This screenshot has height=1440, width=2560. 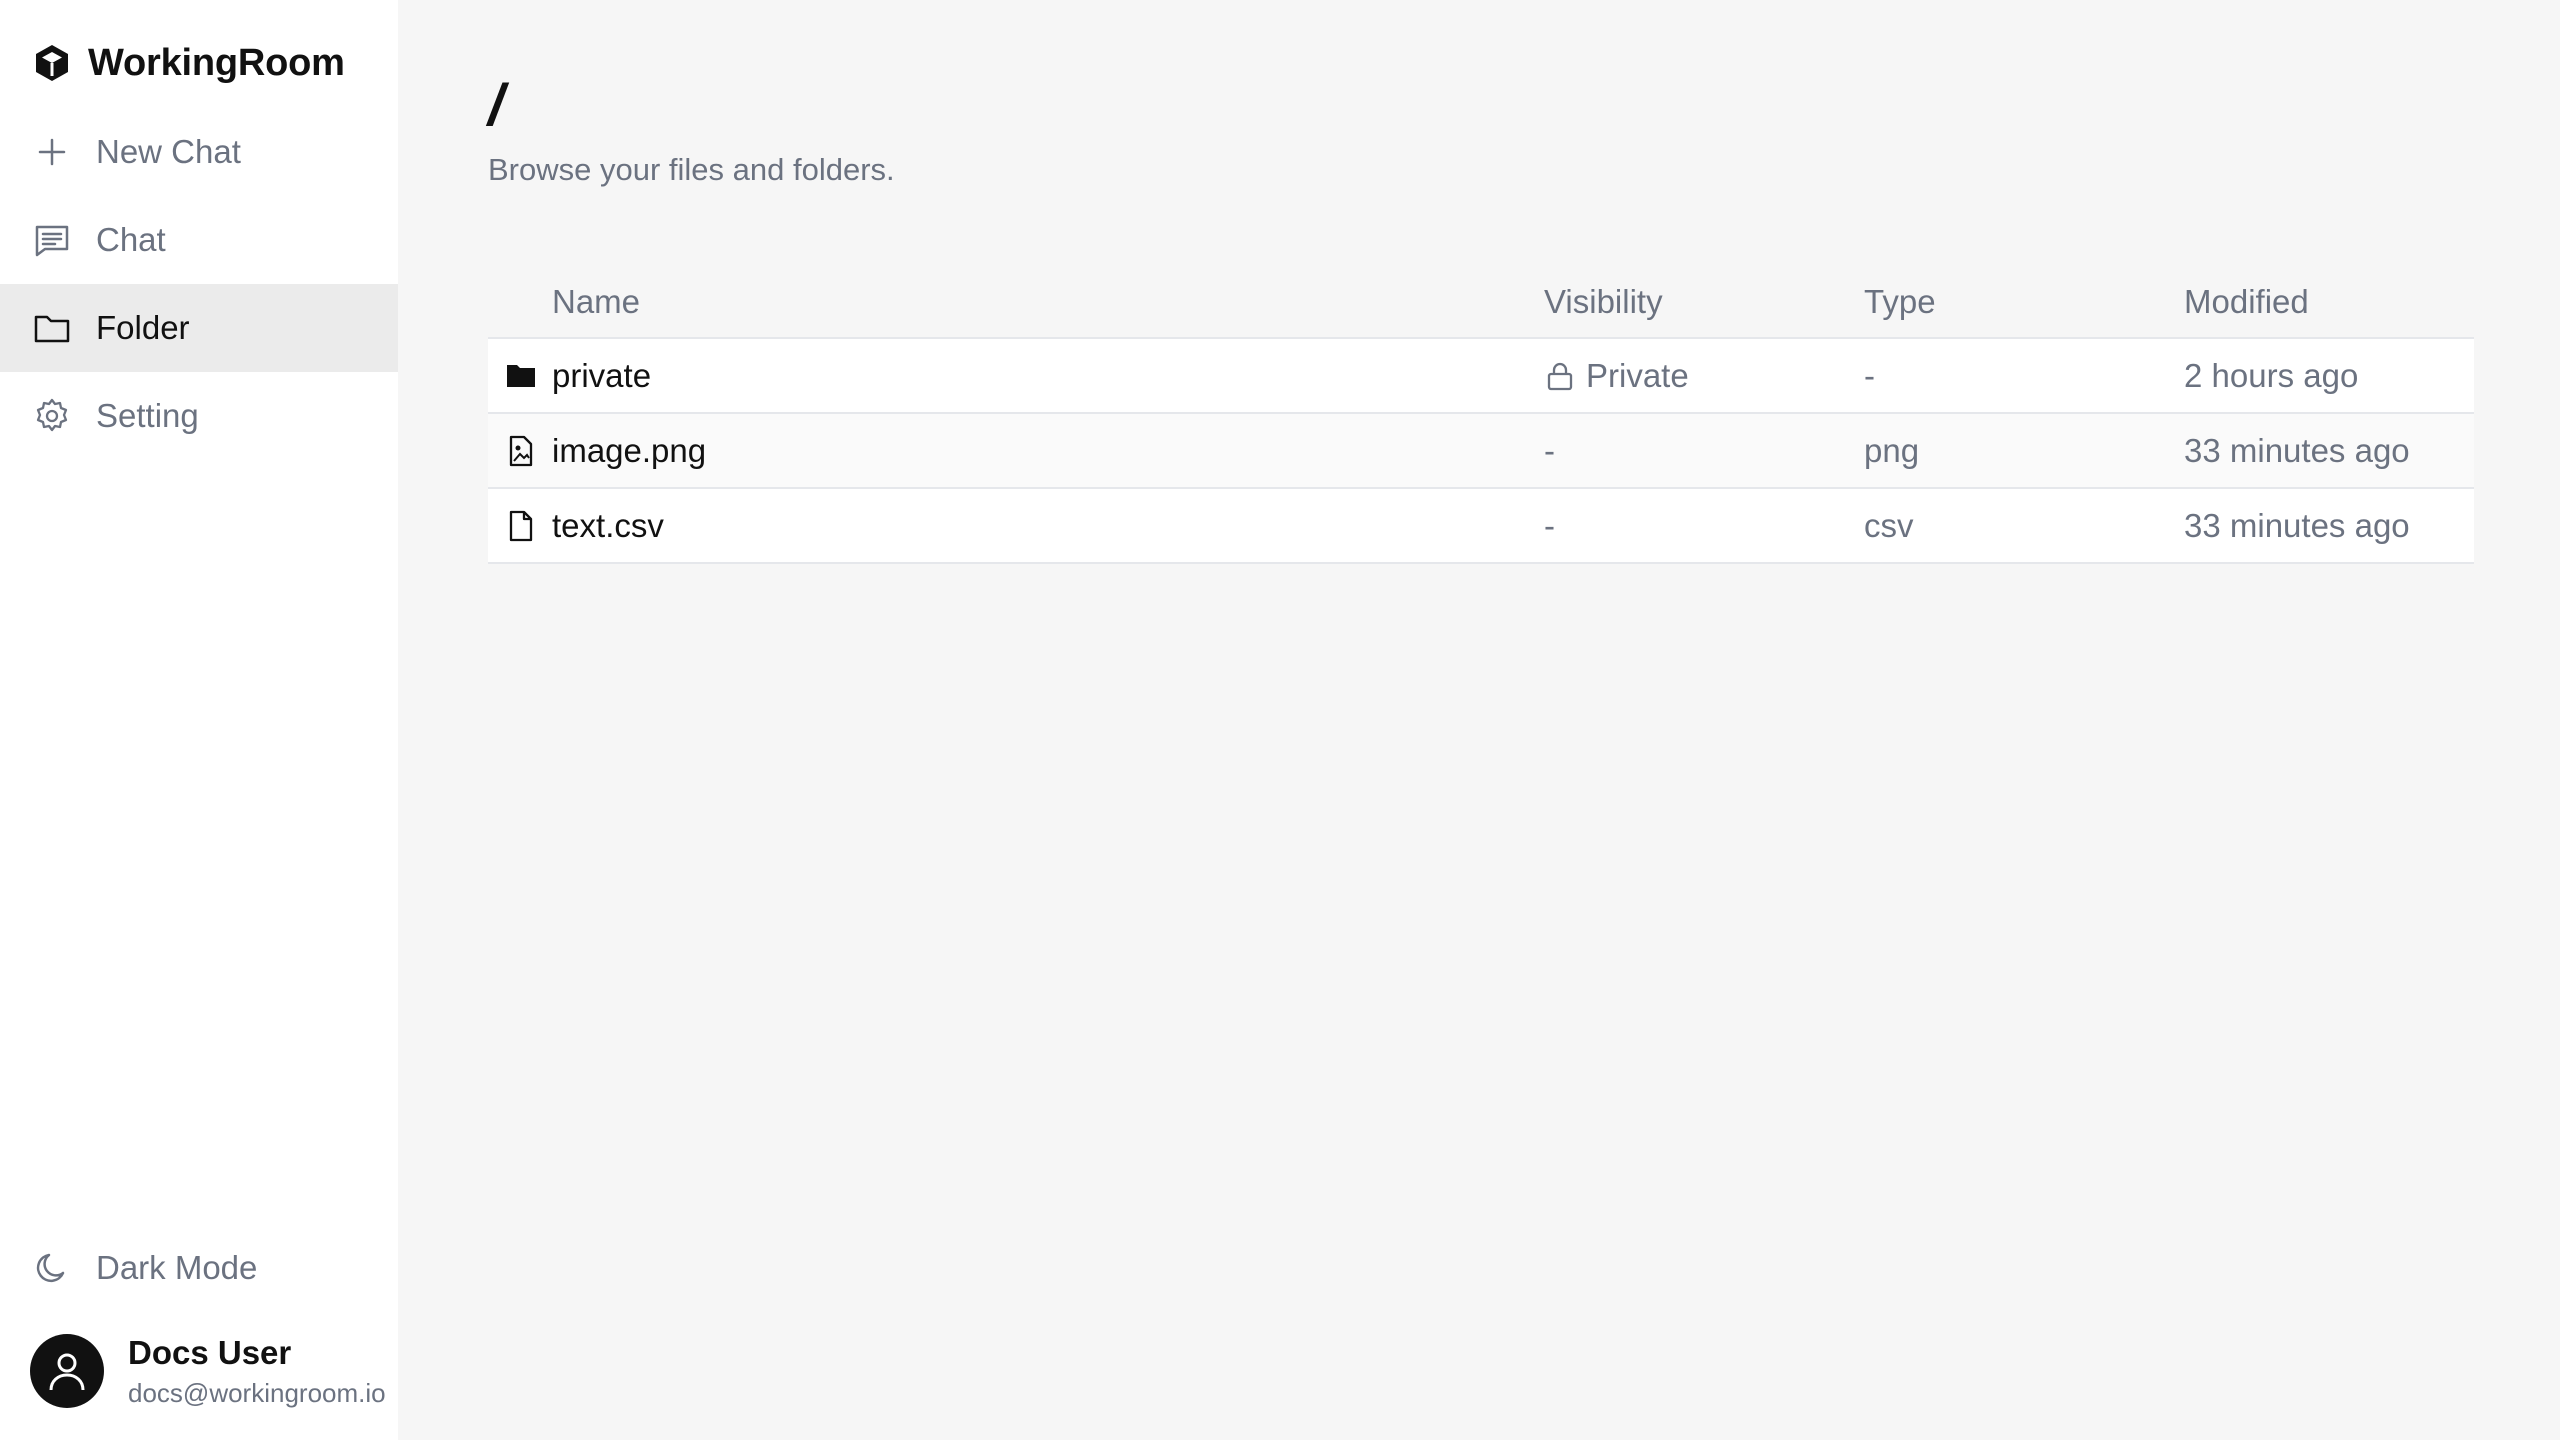 I want to click on workingroom-logo-icon, so click(x=52, y=63).